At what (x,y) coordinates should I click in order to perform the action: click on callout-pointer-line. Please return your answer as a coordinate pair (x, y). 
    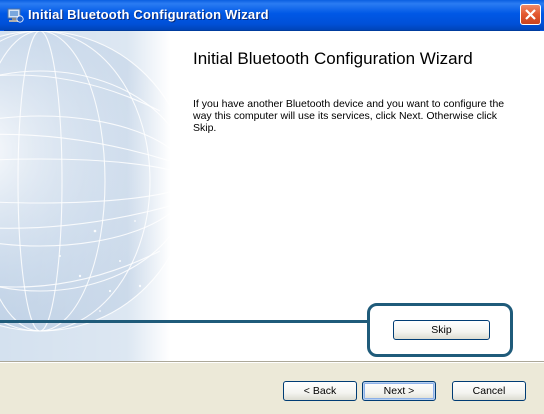
    Looking at the image, I should click on (184, 321).